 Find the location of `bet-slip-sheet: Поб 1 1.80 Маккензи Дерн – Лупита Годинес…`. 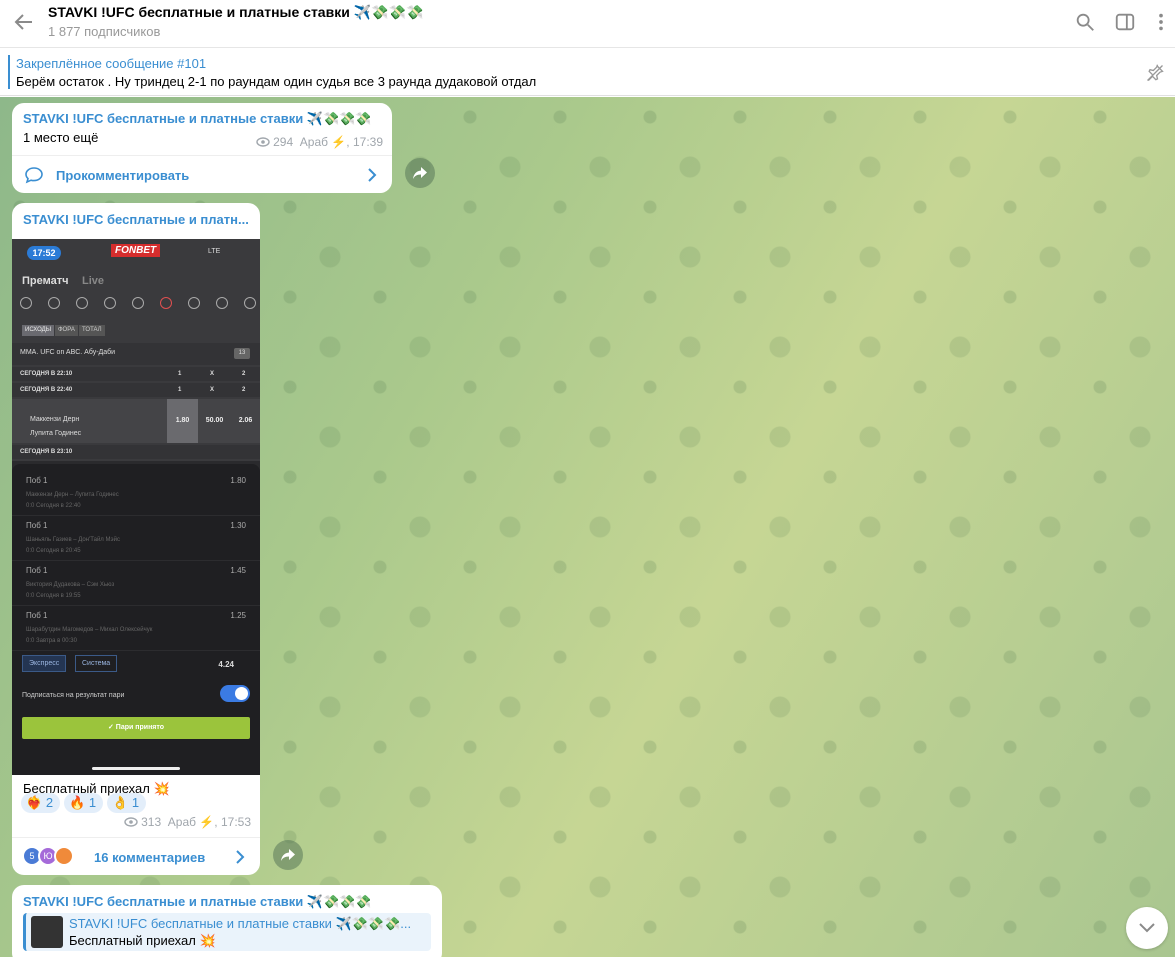

bet-slip-sheet: Поб 1 1.80 Маккензи Дерн – Лупита Годинес… is located at coordinates (136, 619).